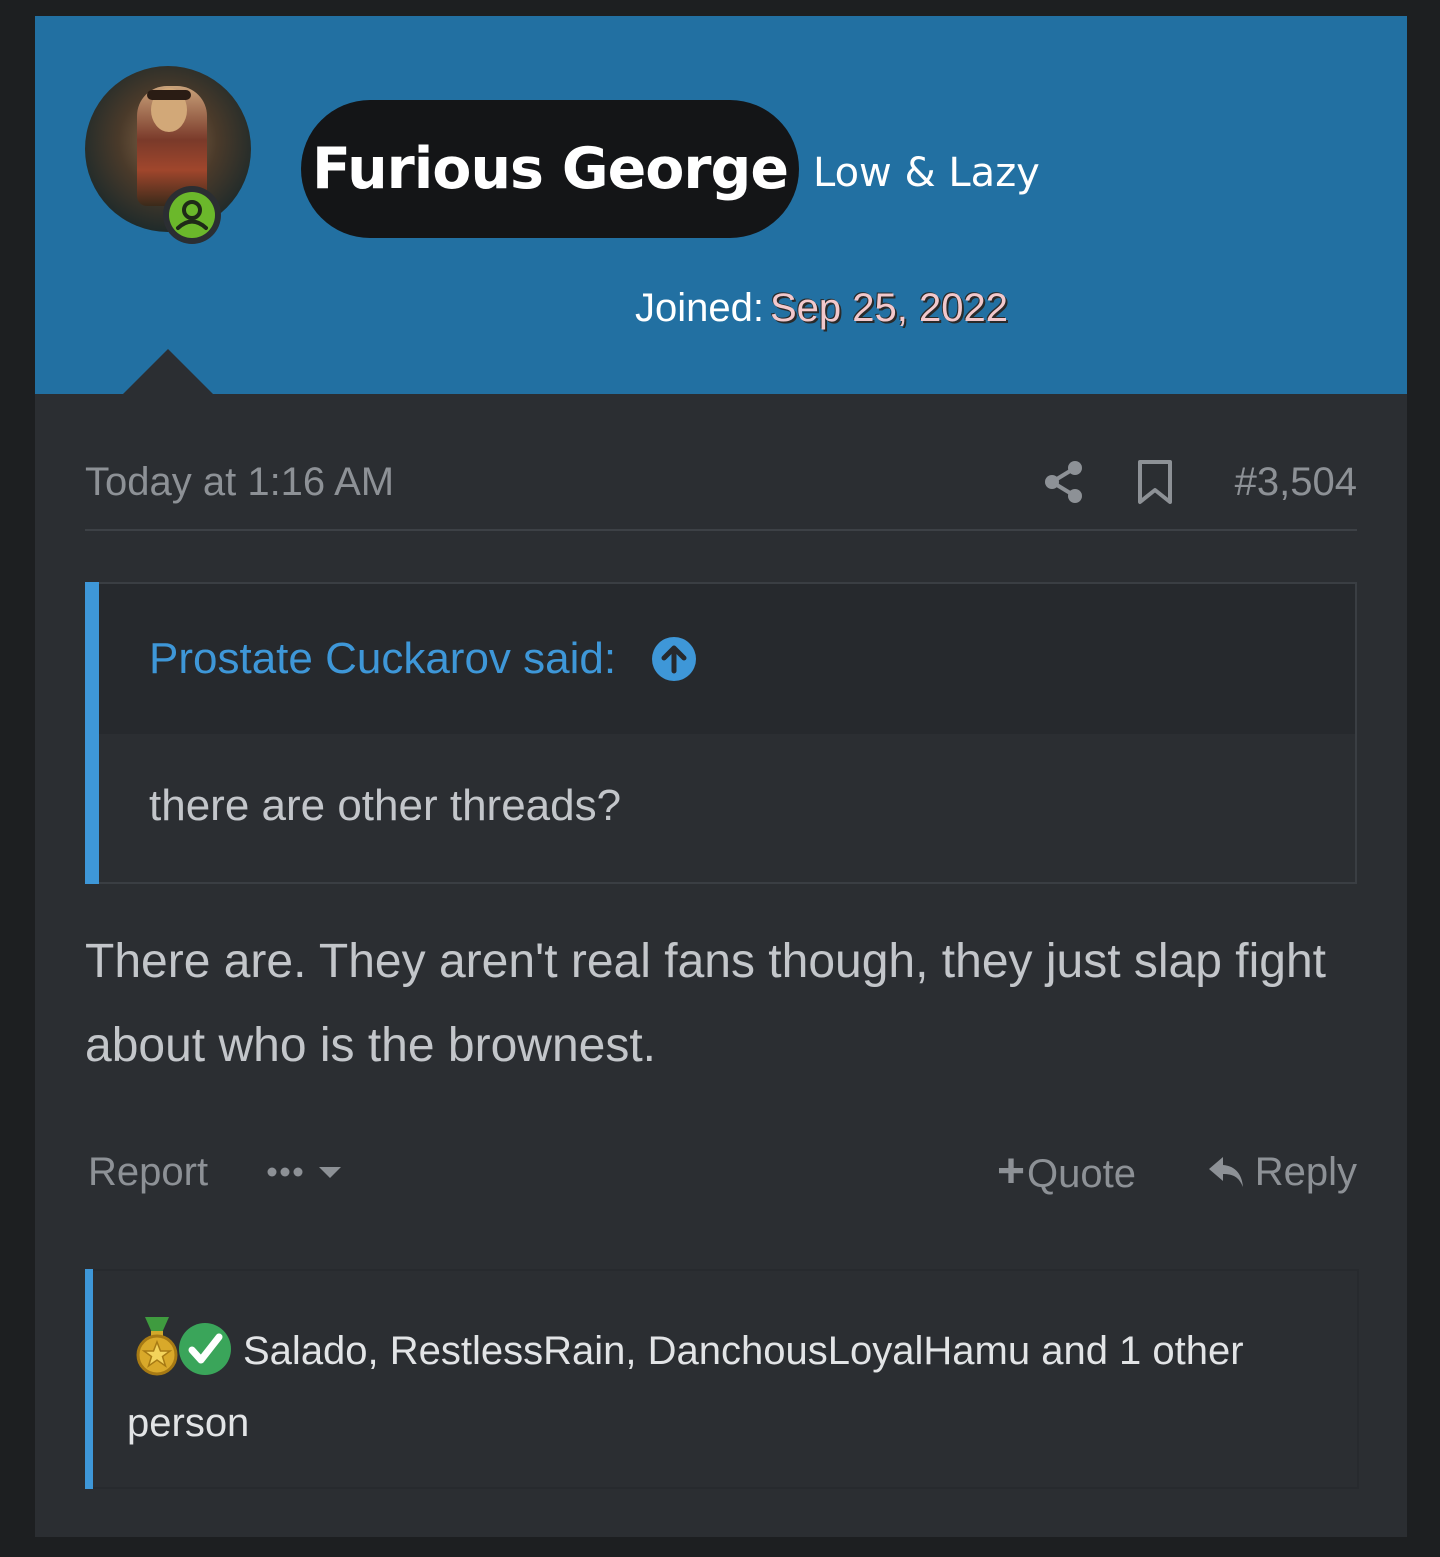 The height and width of the screenshot is (1557, 1440). I want to click on quote-header: Prostate Cuckarov said:, so click(727, 659).